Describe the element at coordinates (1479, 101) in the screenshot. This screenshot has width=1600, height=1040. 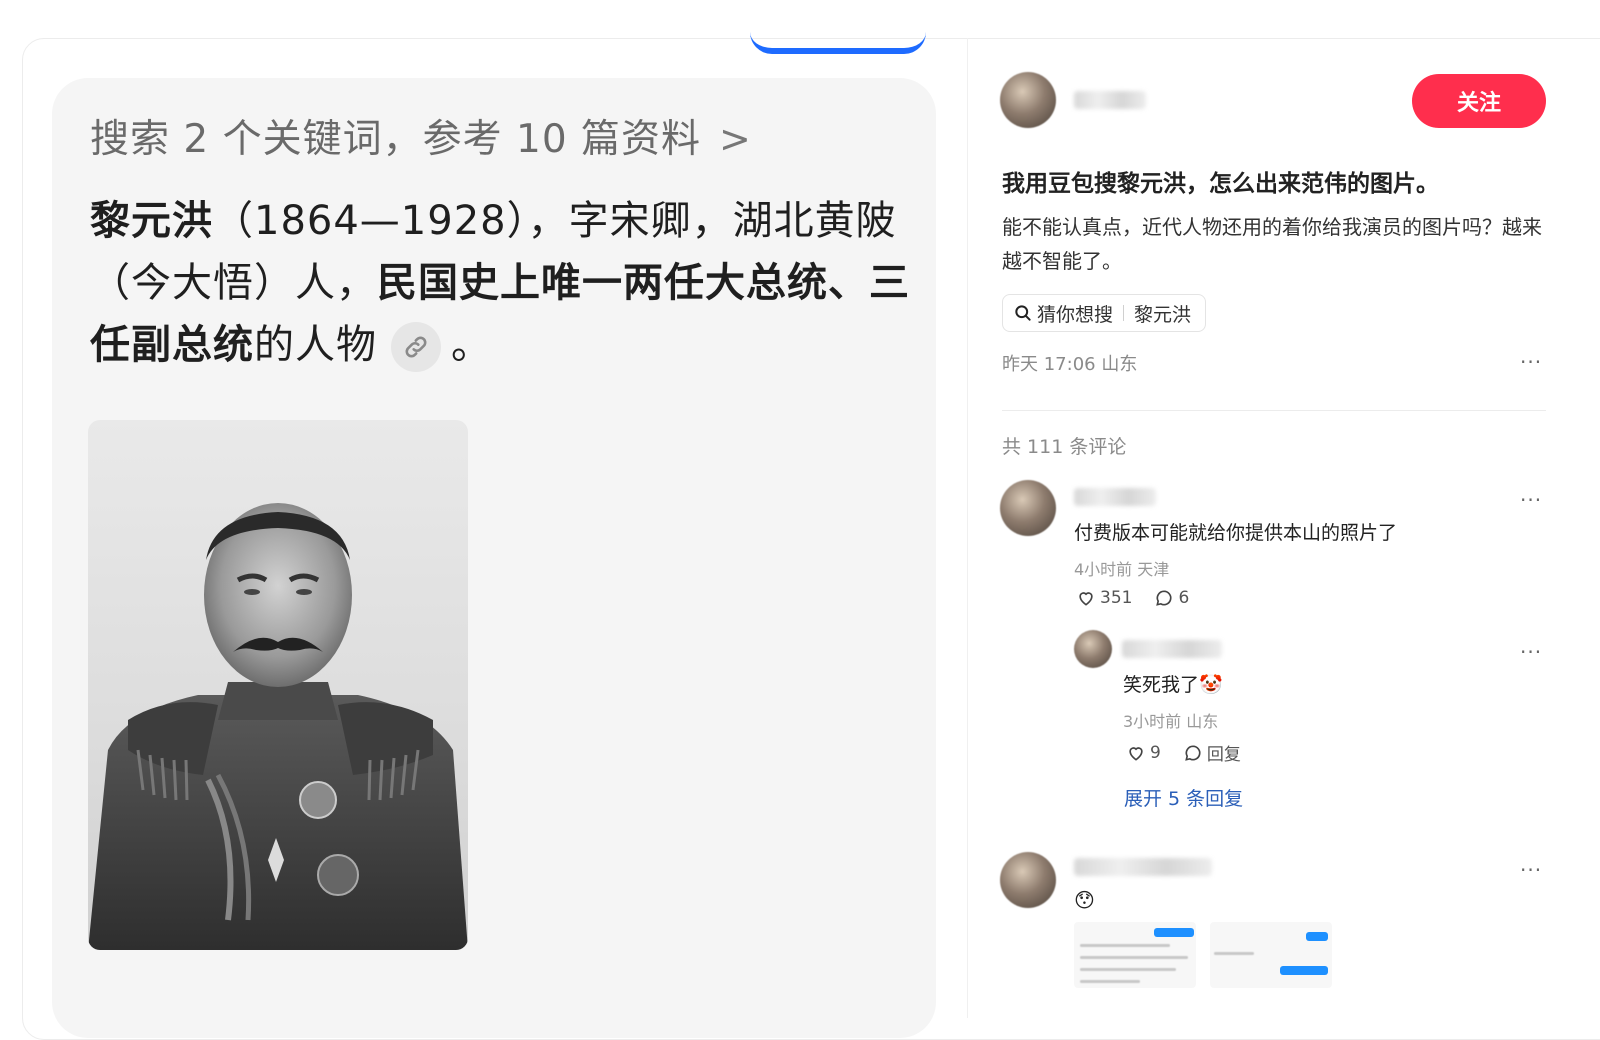
I see `follow-button: 关注` at that location.